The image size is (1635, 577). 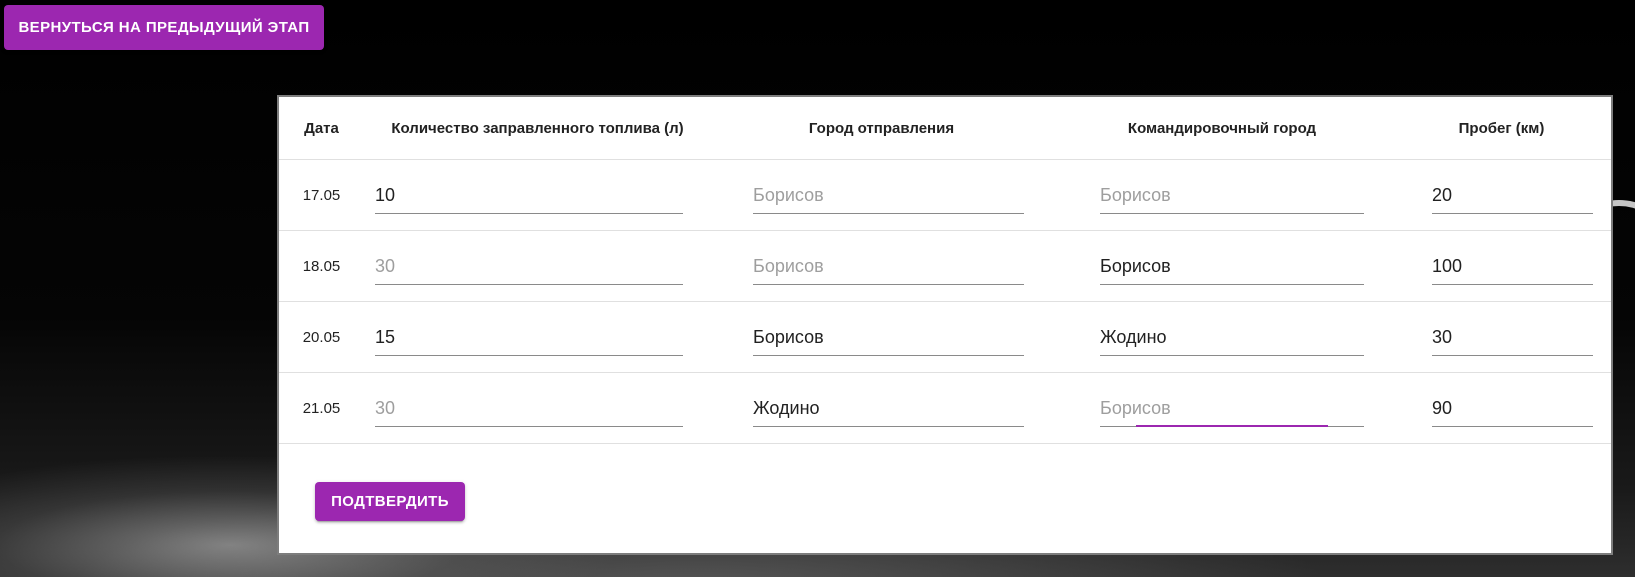 What do you see at coordinates (881, 128) in the screenshot?
I see `column-header-departure-city: Город отправления` at bounding box center [881, 128].